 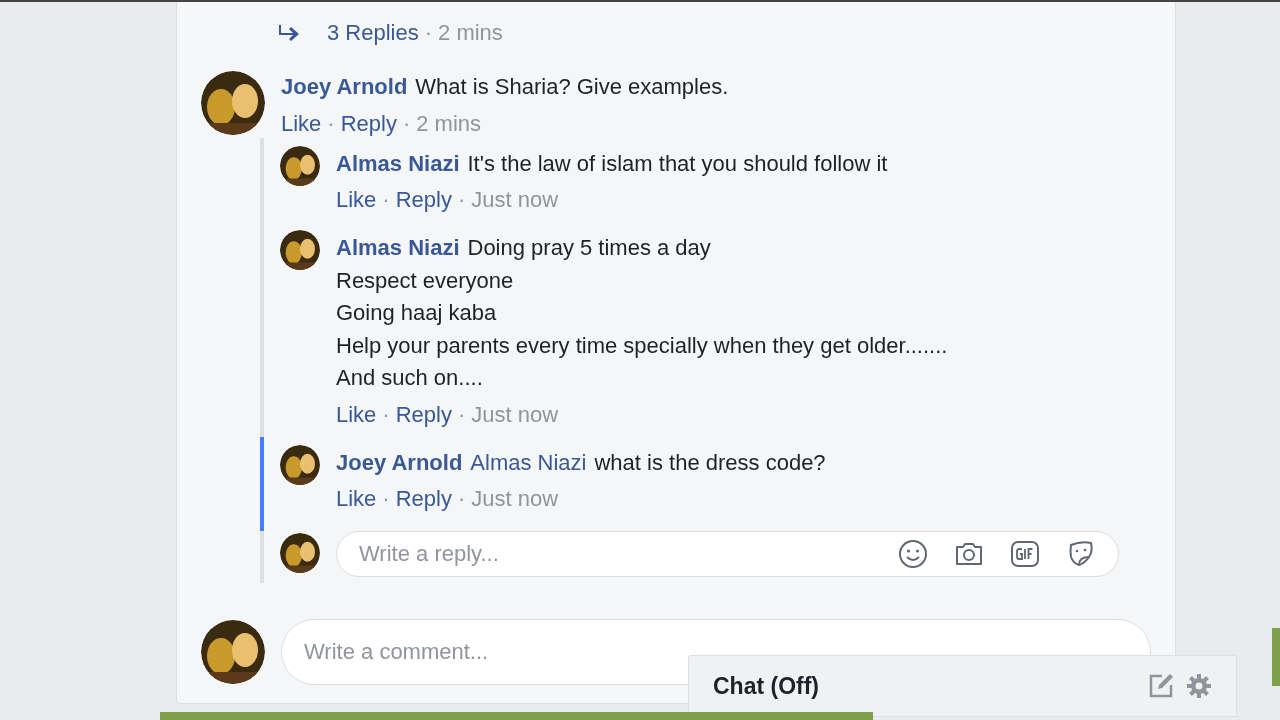 What do you see at coordinates (416, 312) in the screenshot?
I see `reply-text: Going haaj kaba` at bounding box center [416, 312].